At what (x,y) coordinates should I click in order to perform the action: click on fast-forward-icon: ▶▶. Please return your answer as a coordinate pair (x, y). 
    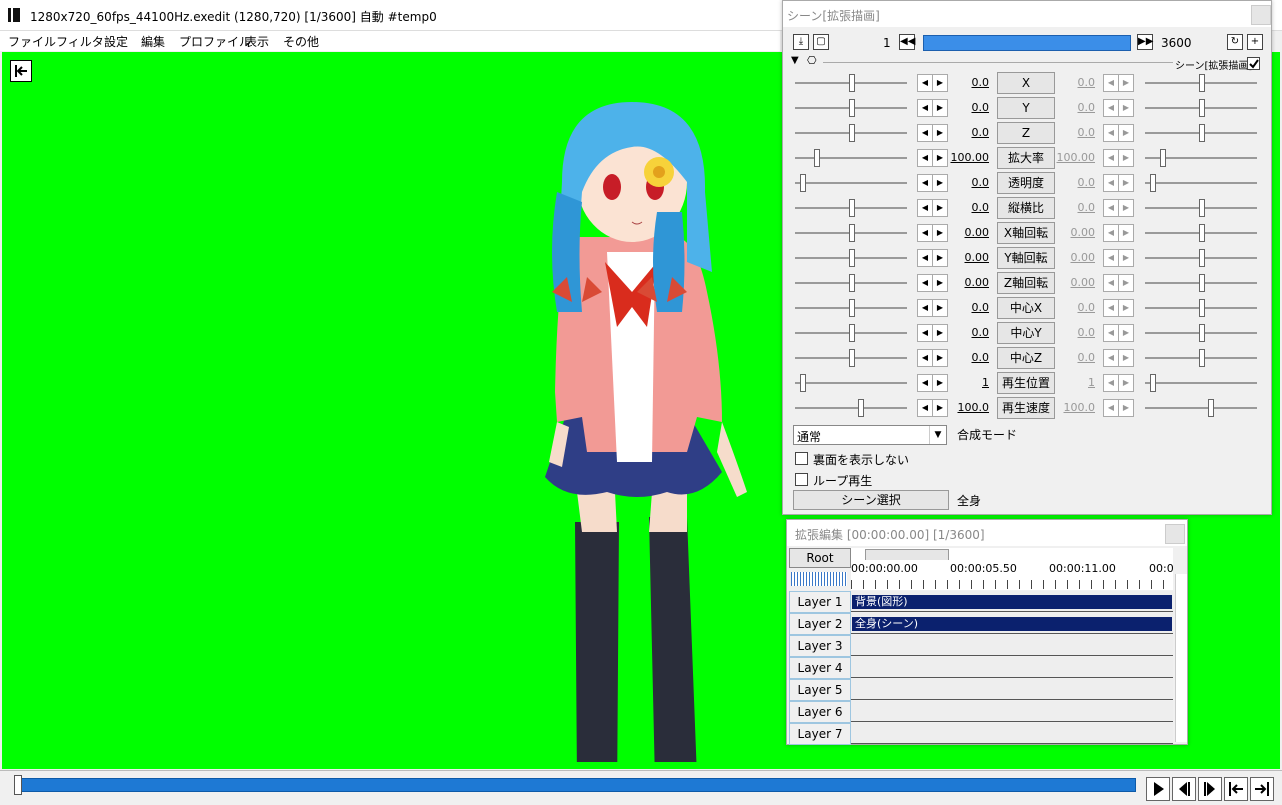
    Looking at the image, I should click on (1145, 42).